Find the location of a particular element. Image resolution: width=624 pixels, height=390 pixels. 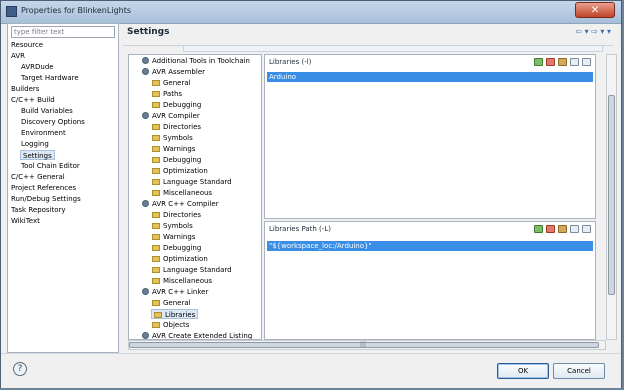

vertical-scrollbar is located at coordinates (611, 197).